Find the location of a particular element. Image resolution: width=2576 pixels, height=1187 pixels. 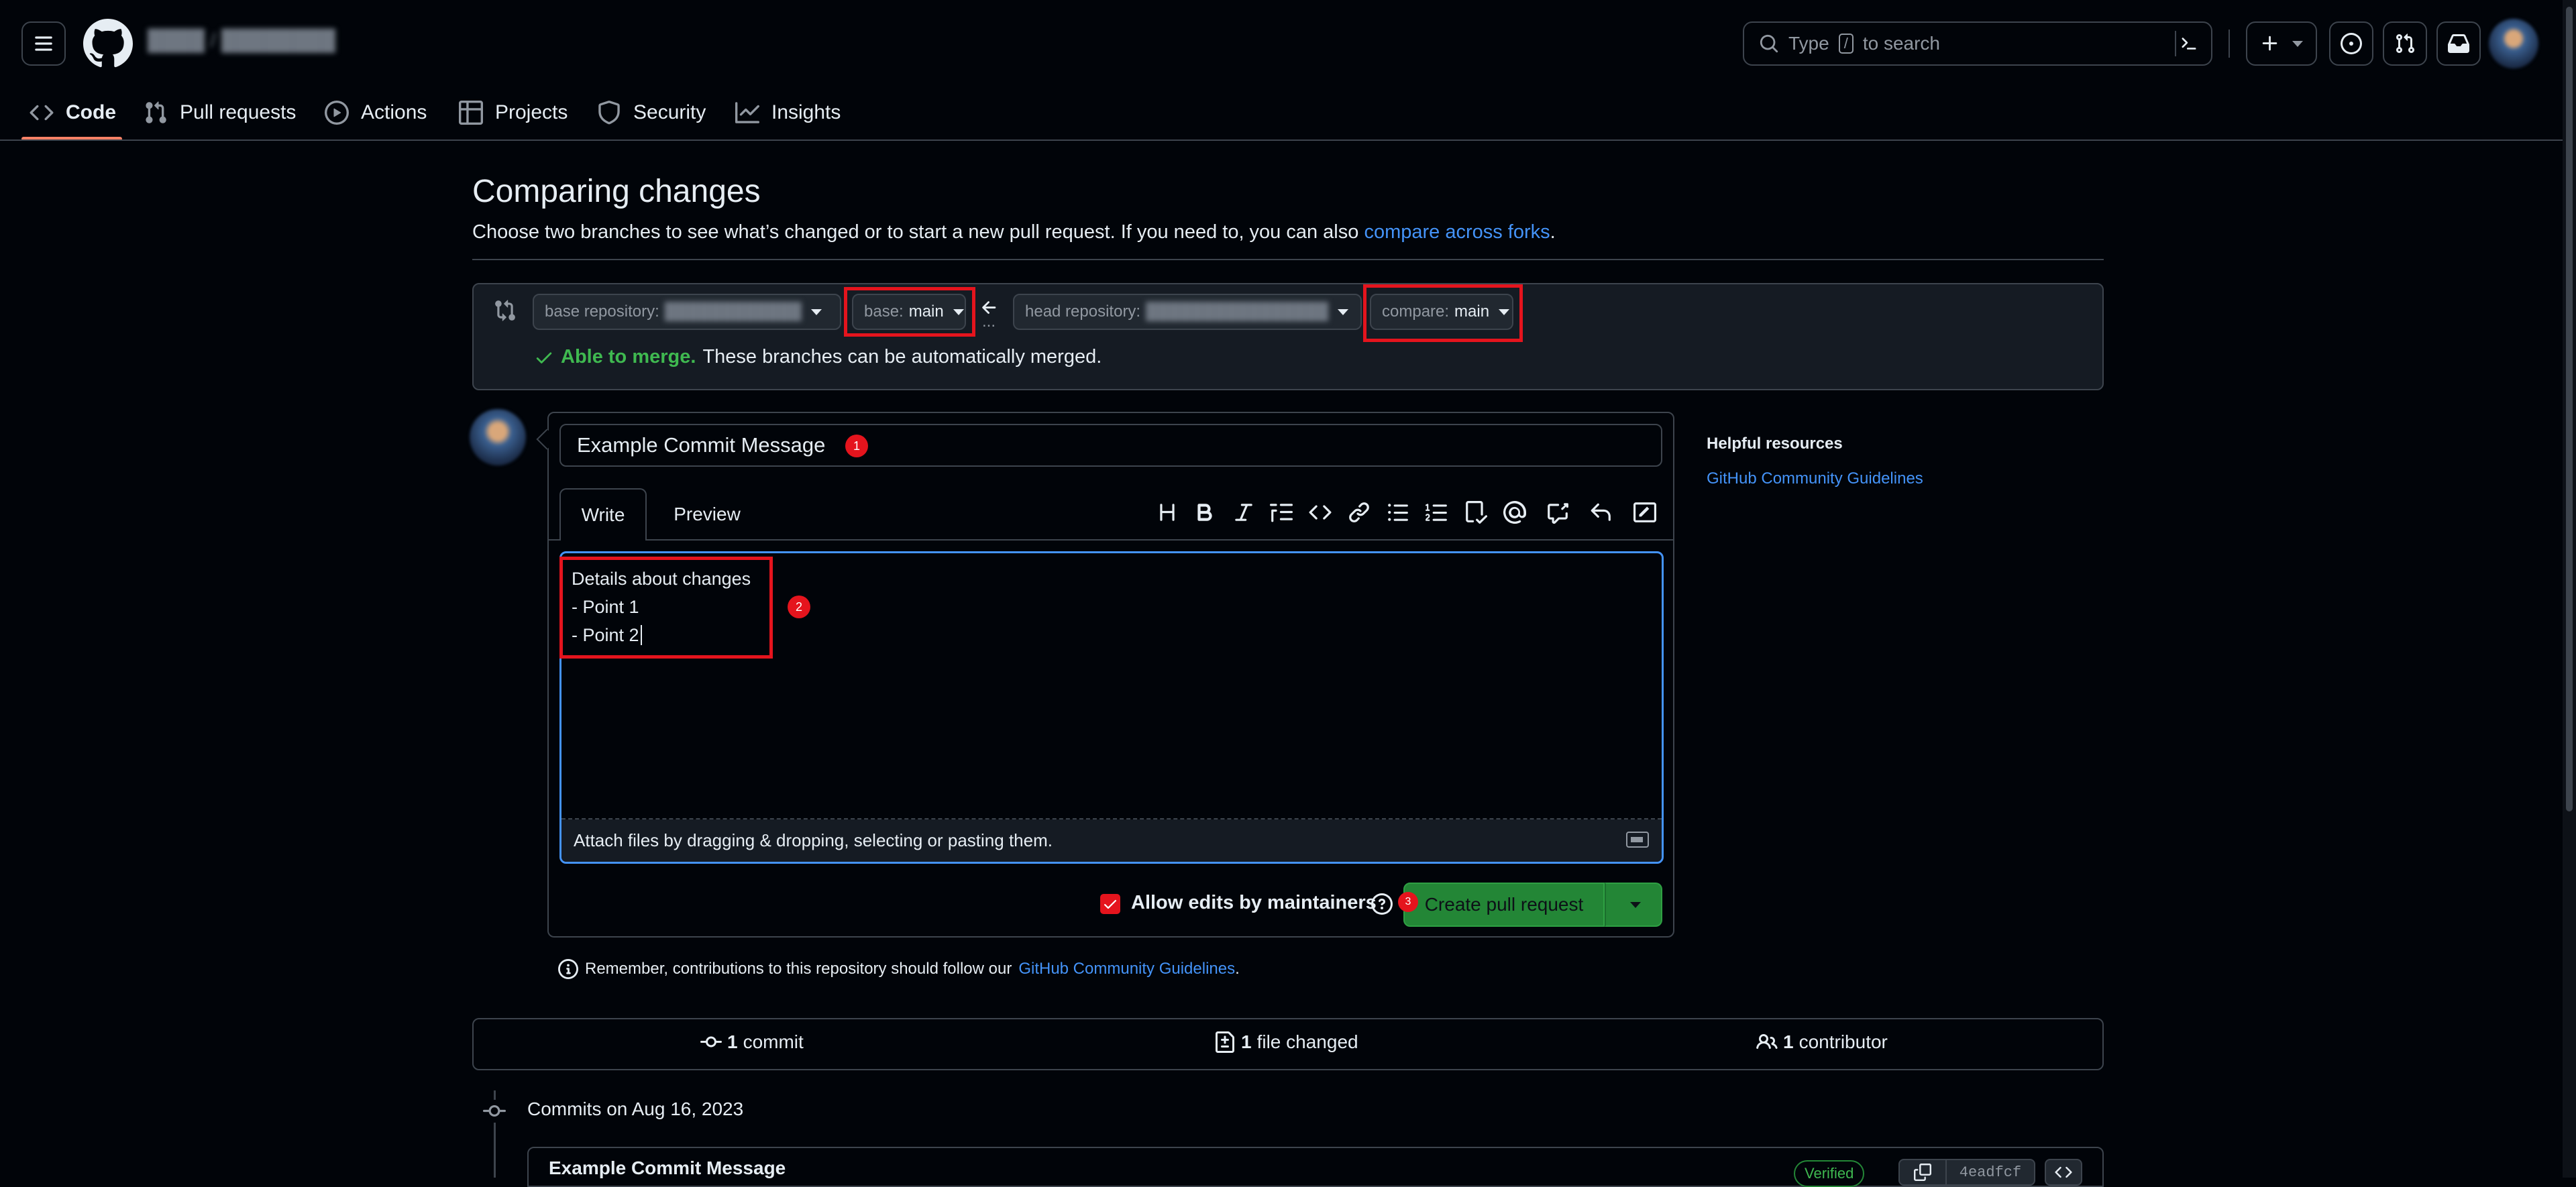

ordered-list-icon is located at coordinates (1437, 513).